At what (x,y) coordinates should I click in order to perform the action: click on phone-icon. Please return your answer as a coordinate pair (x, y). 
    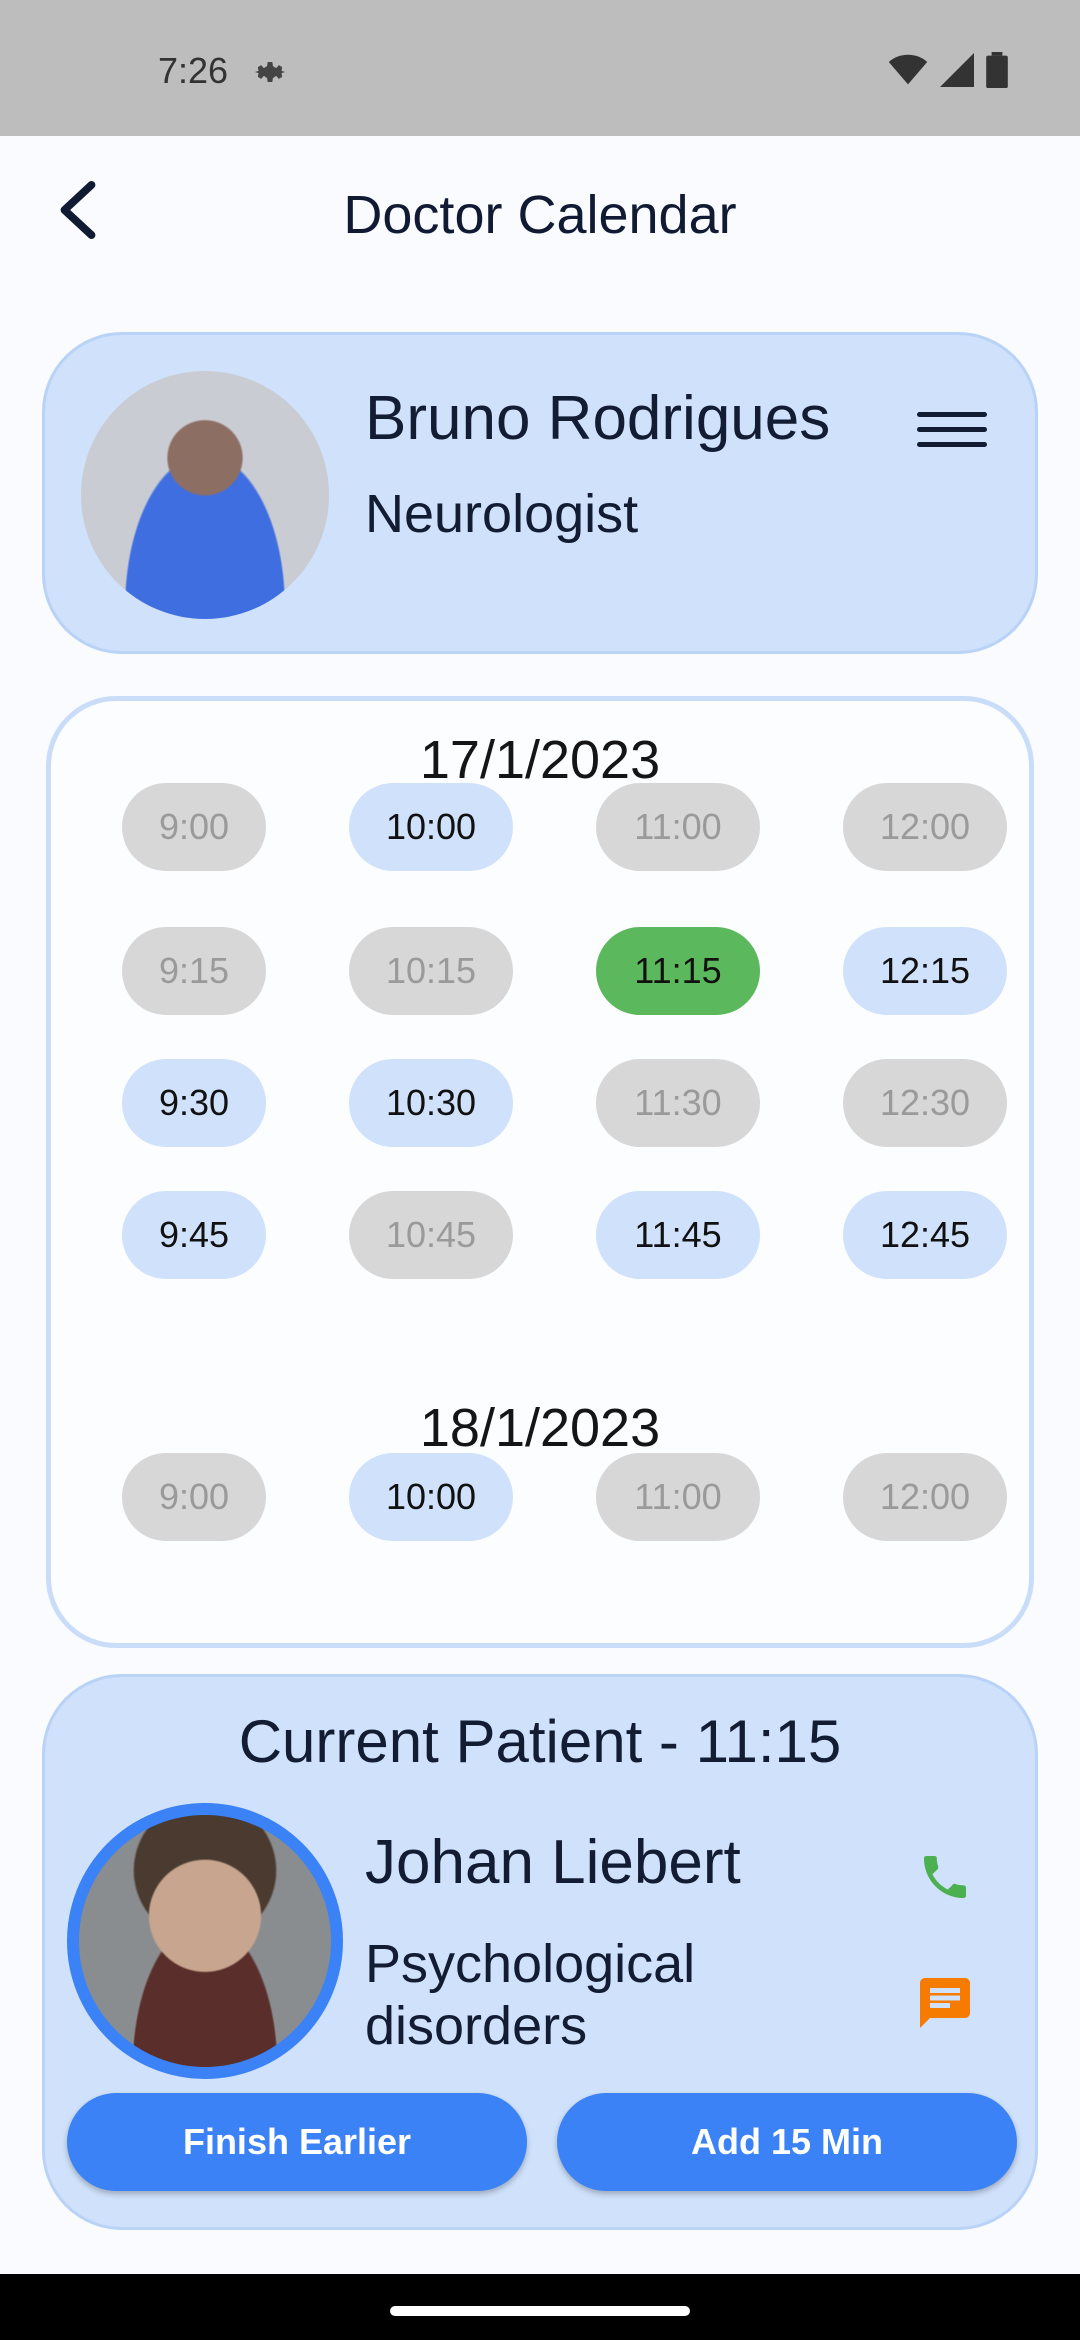
    Looking at the image, I should click on (945, 1877).